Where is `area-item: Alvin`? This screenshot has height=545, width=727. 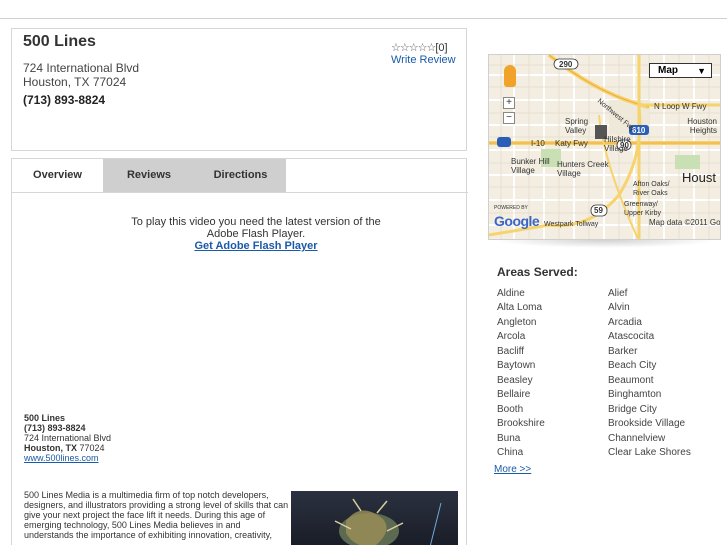 area-item: Alvin is located at coordinates (619, 308).